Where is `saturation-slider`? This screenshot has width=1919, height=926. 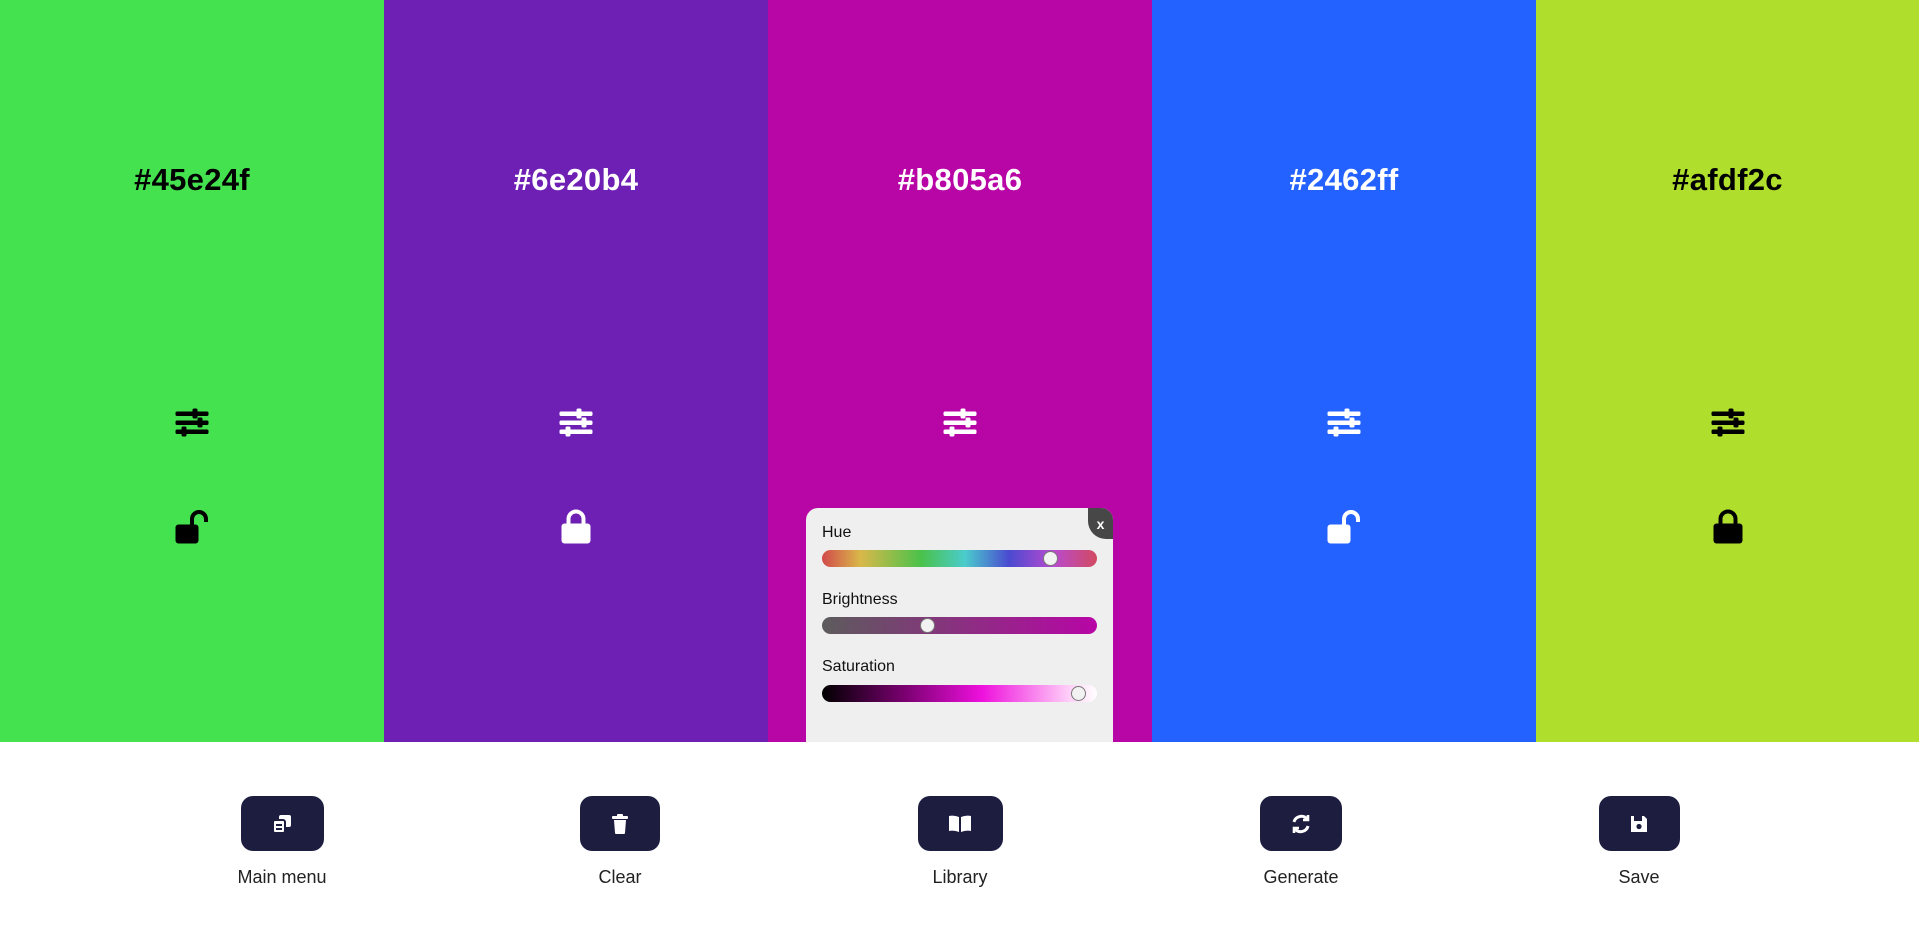 saturation-slider is located at coordinates (959, 693).